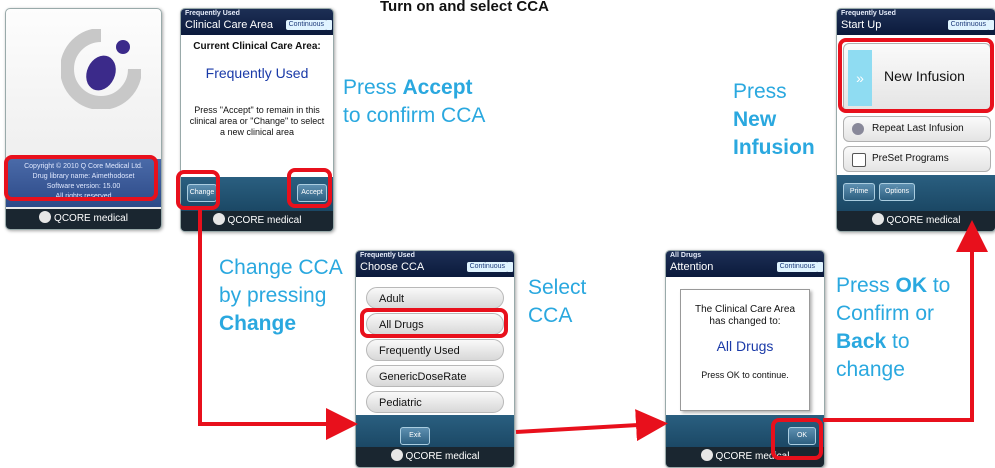  I want to click on note-text: Confirm or, so click(885, 313).